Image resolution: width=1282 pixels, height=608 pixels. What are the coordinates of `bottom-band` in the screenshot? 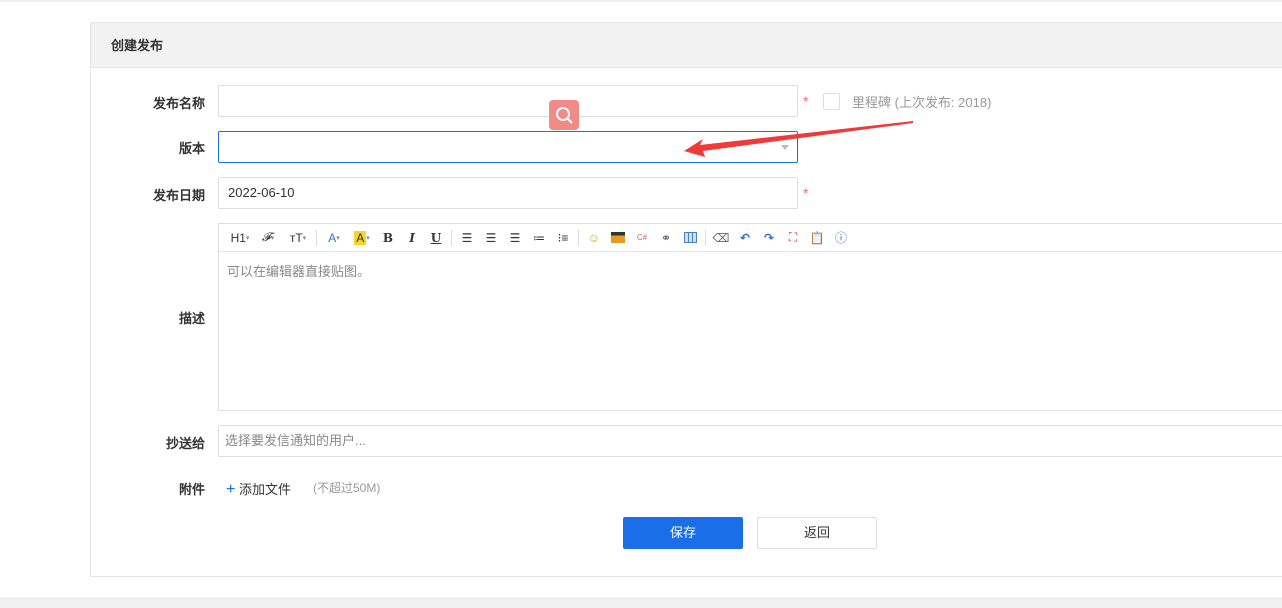 It's located at (641, 602).